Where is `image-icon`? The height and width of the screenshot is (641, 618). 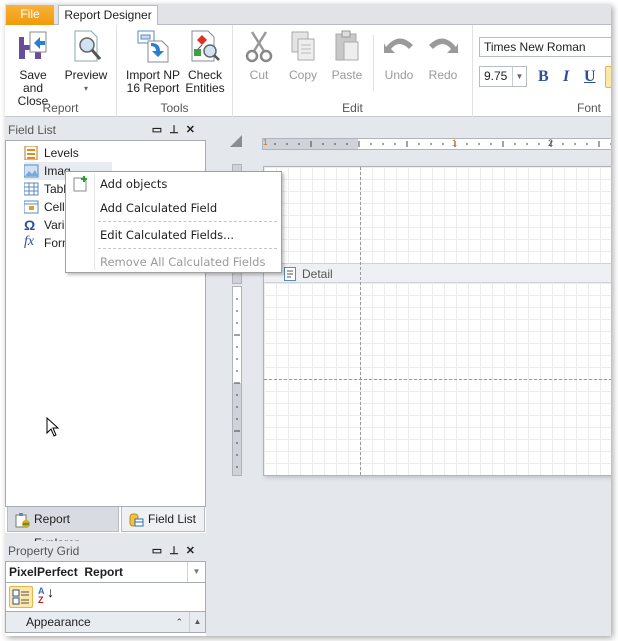 image-icon is located at coordinates (31, 171).